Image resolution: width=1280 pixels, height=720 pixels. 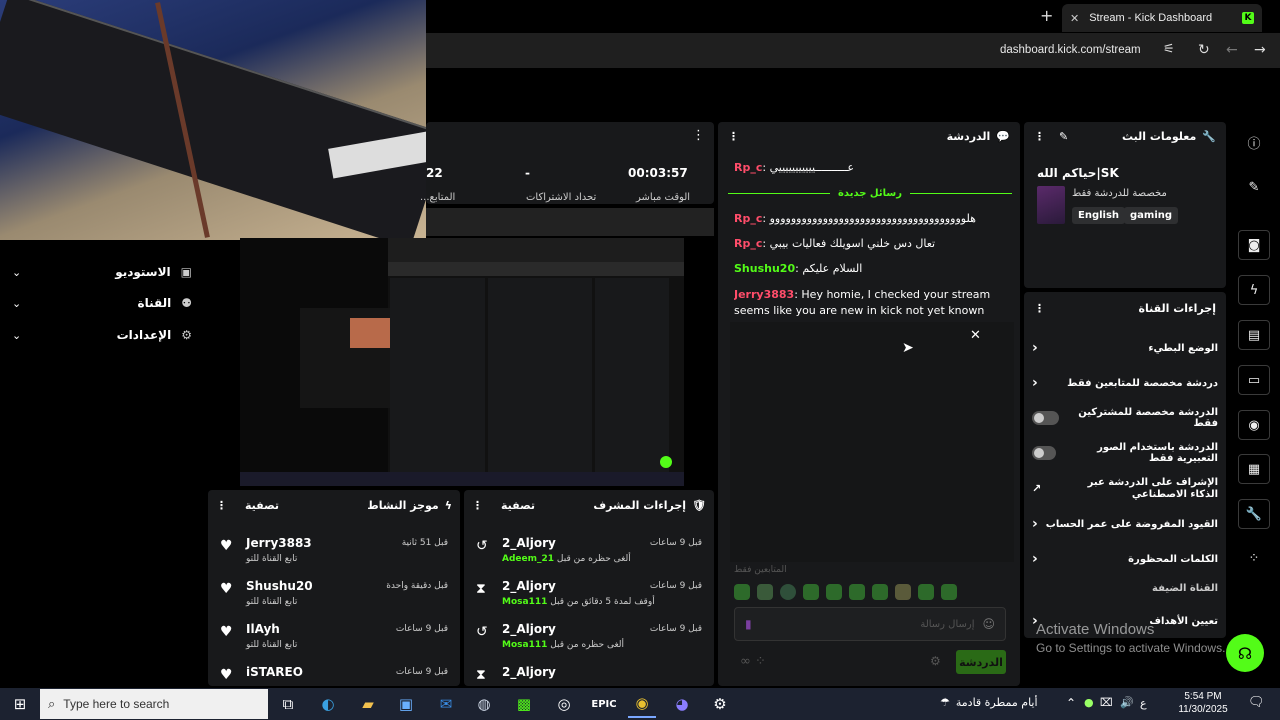 What do you see at coordinates (1063, 136) in the screenshot?
I see `edit-icon: ✎` at bounding box center [1063, 136].